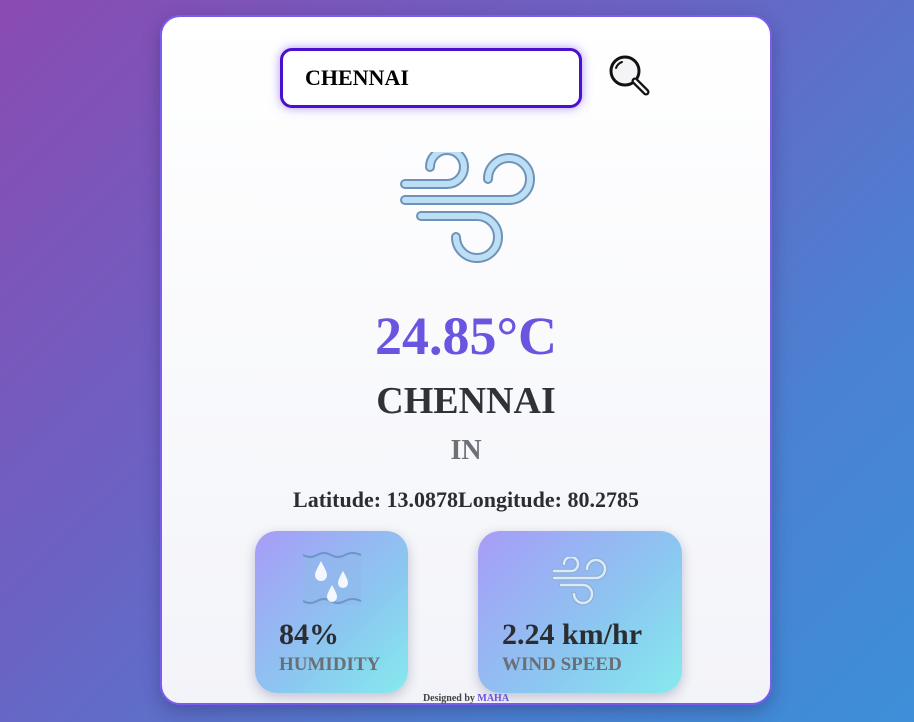 The height and width of the screenshot is (722, 914). I want to click on footer-prefix: Designed by, so click(448, 698).